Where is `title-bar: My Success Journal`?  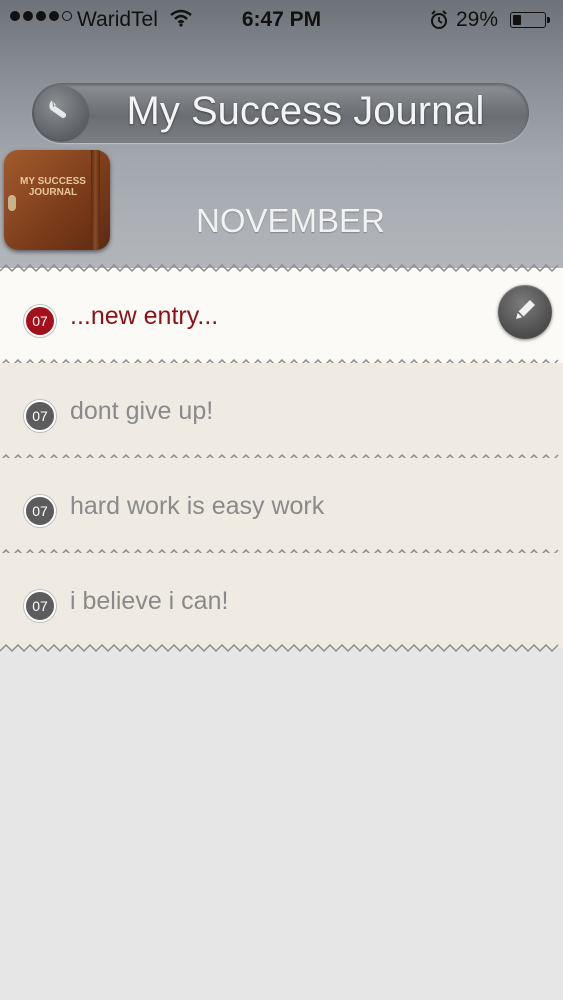
title-bar: My Success Journal is located at coordinates (280, 113).